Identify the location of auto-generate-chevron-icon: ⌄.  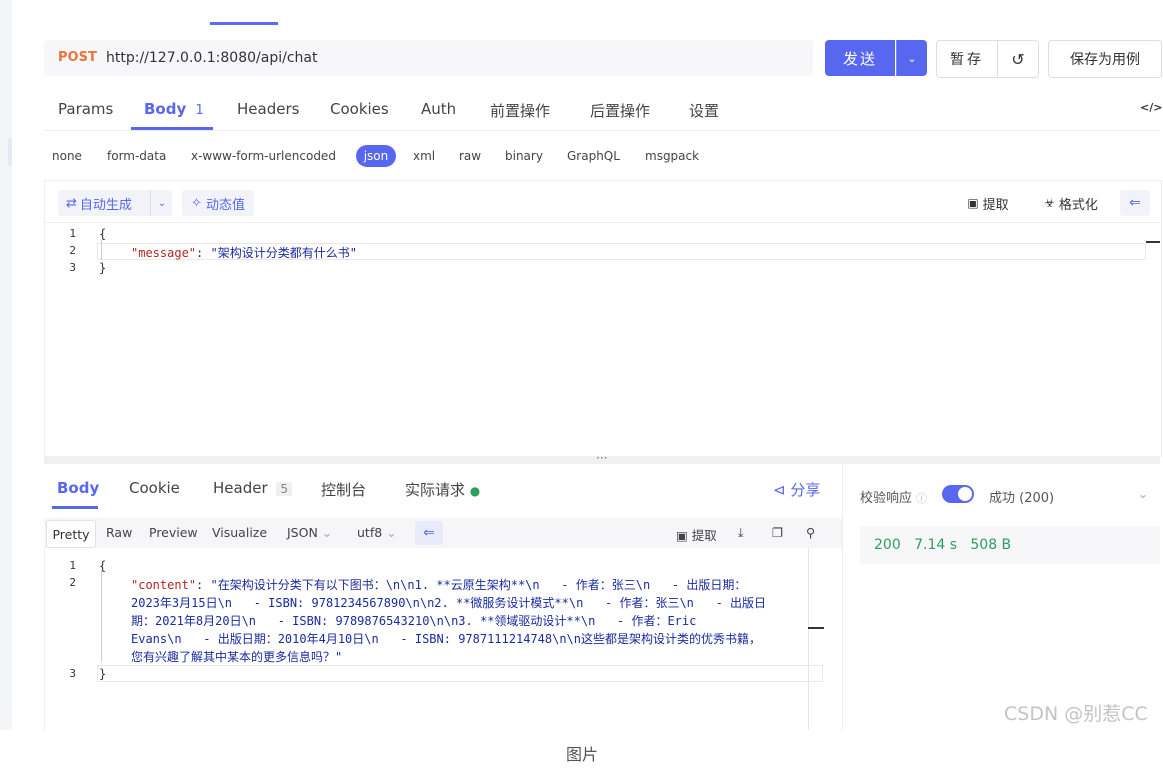
(161, 203).